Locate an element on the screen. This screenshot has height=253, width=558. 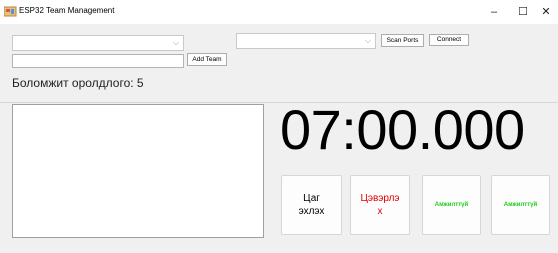
start-timer-button: Цаг эхлэх is located at coordinates (311, 205).